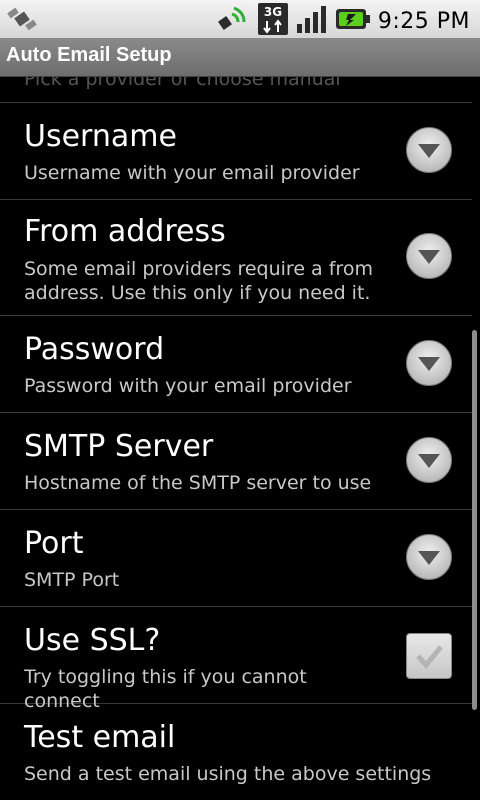  I want to click on setting-port: Port SMTP Port, so click(236, 558).